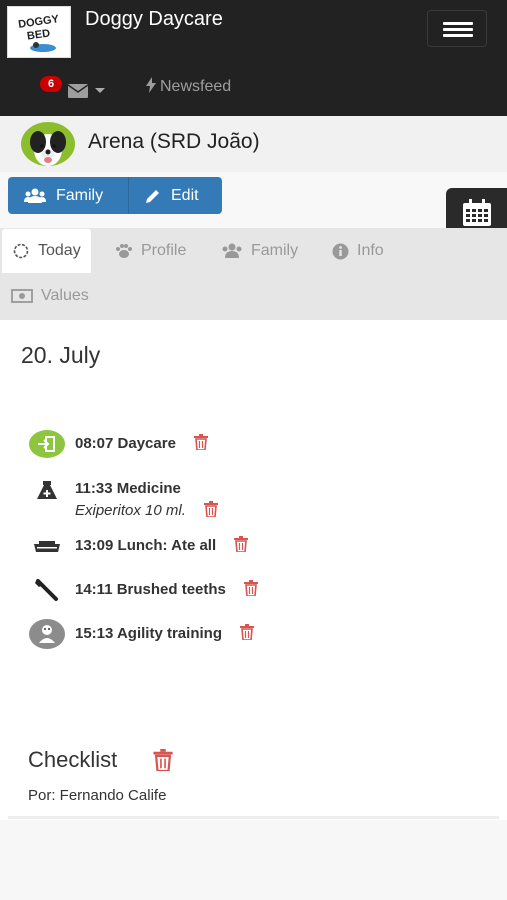 The image size is (507, 900). Describe the element at coordinates (457, 28) in the screenshot. I see `menu-toggle-button` at that location.